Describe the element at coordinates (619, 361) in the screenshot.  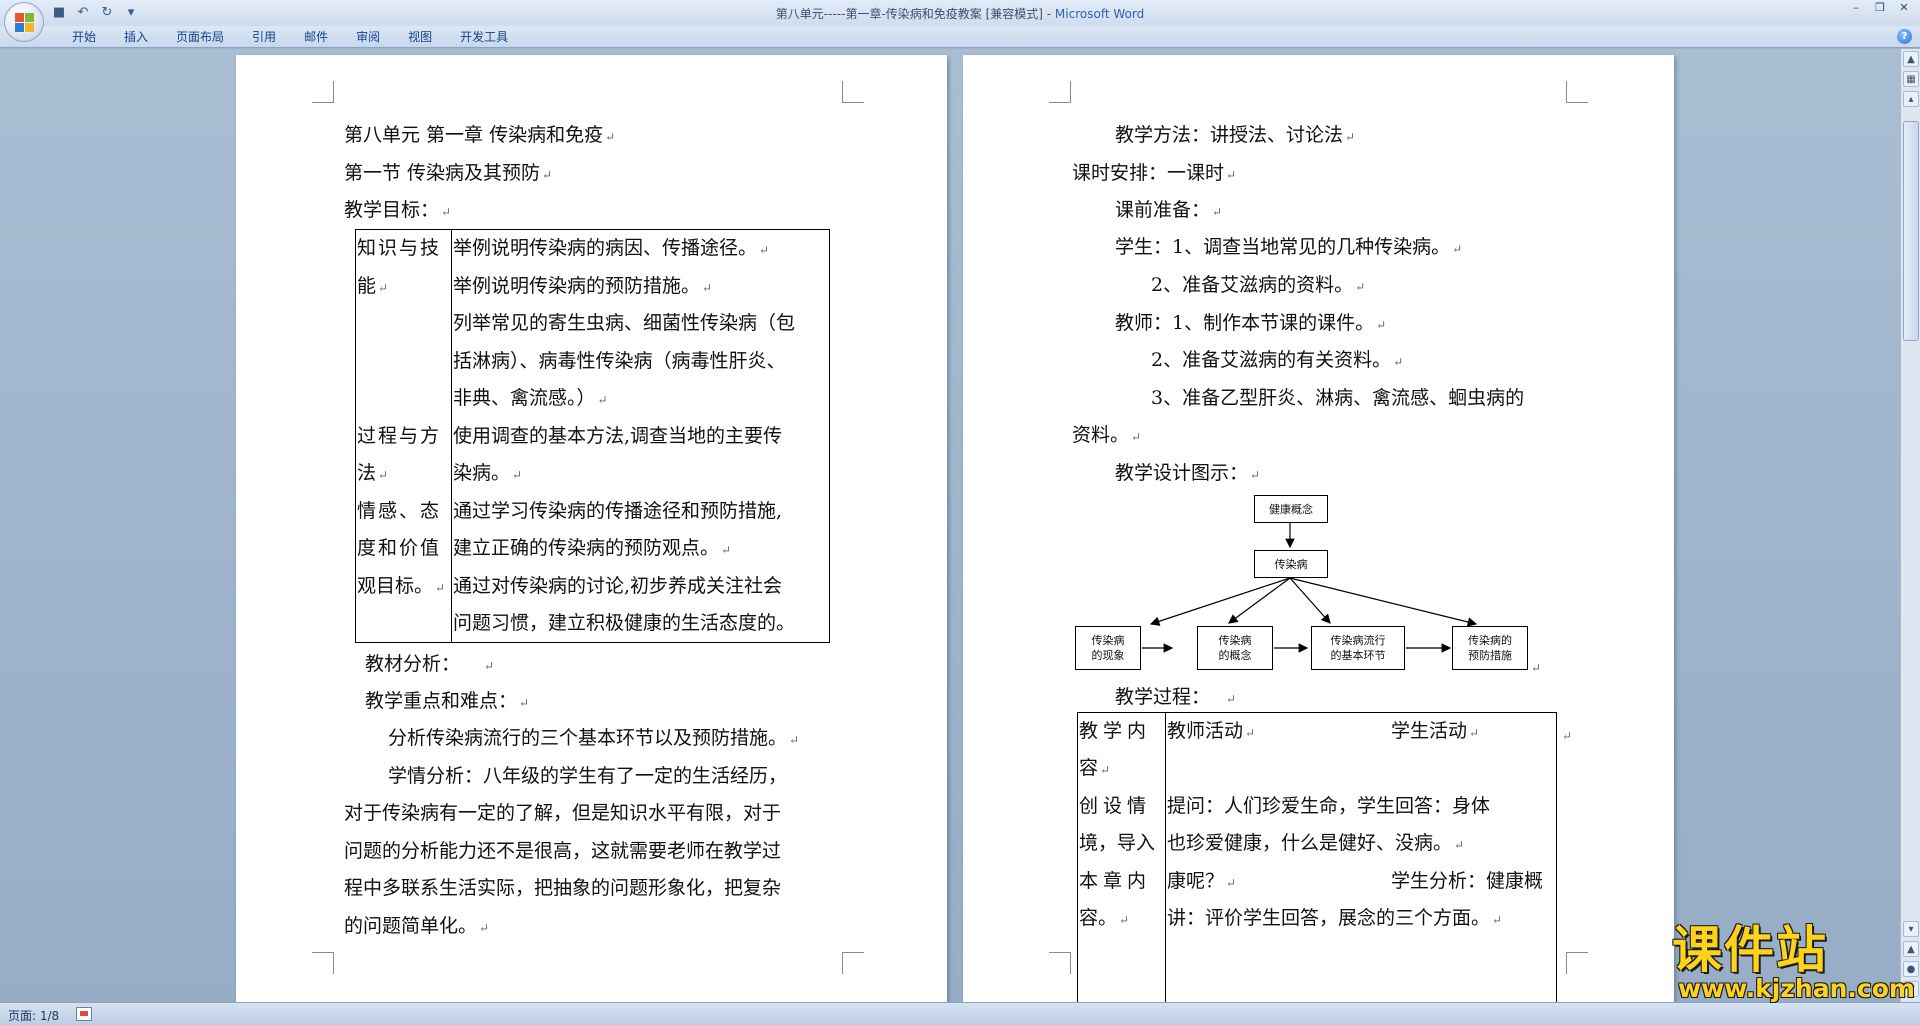
I see `table-cell: 括淋病）、病毒性传染病（病毒性肝炎、` at that location.